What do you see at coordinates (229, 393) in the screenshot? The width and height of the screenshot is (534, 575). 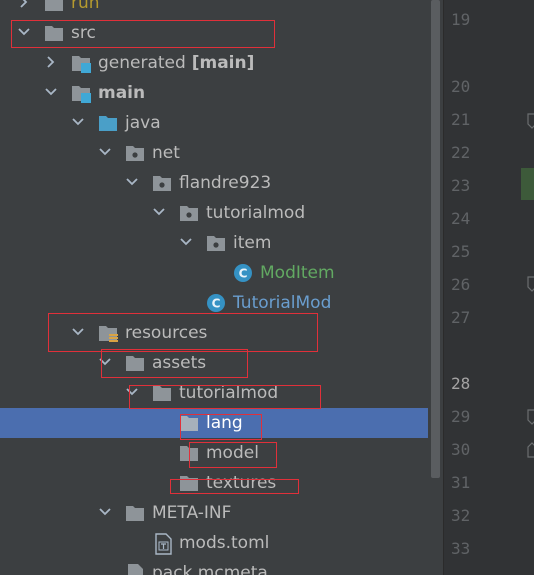 I see `tree-label-tutorialmod-assets: tutorialmod` at bounding box center [229, 393].